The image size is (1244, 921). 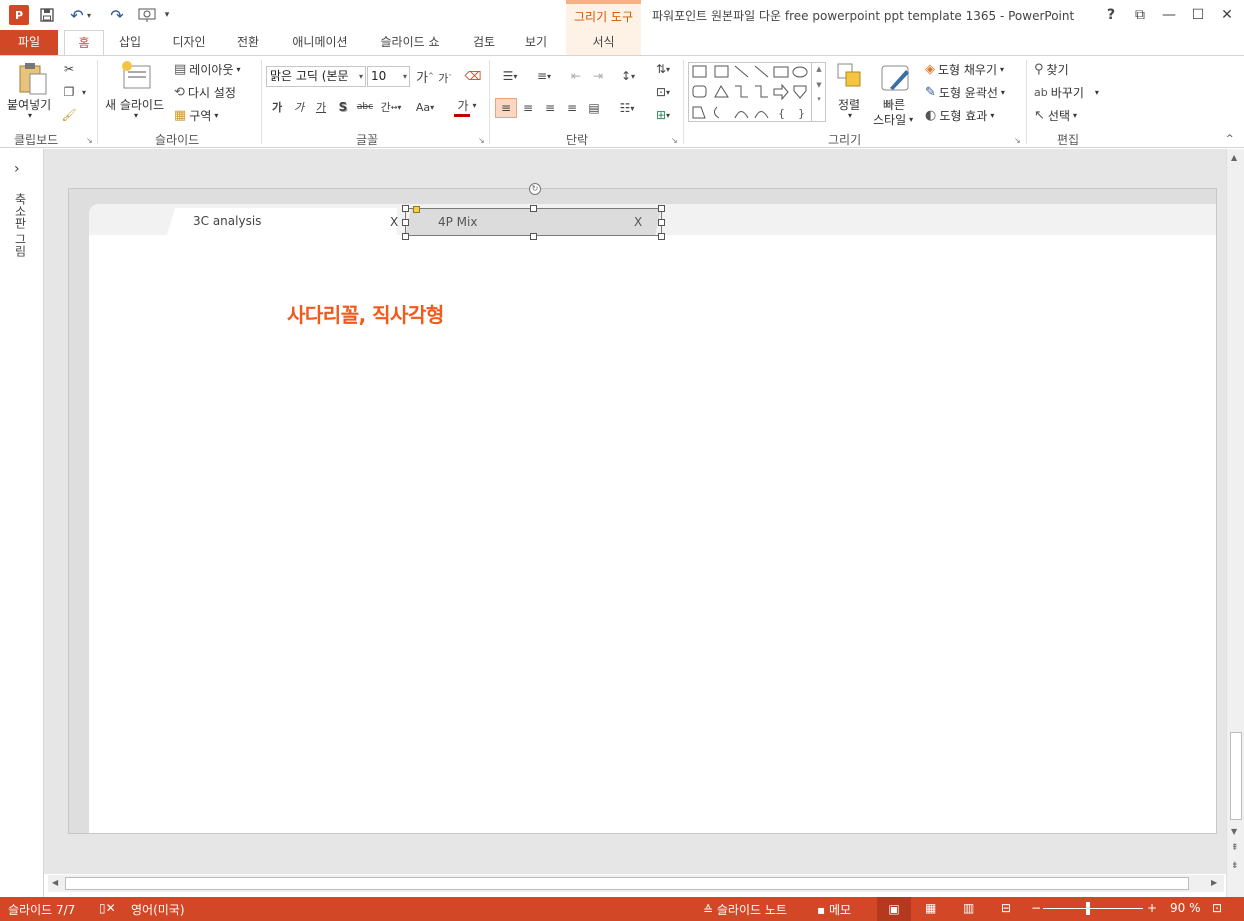 What do you see at coordinates (1230, 139) in the screenshot?
I see `collapse-ribbon-icon: ^` at bounding box center [1230, 139].